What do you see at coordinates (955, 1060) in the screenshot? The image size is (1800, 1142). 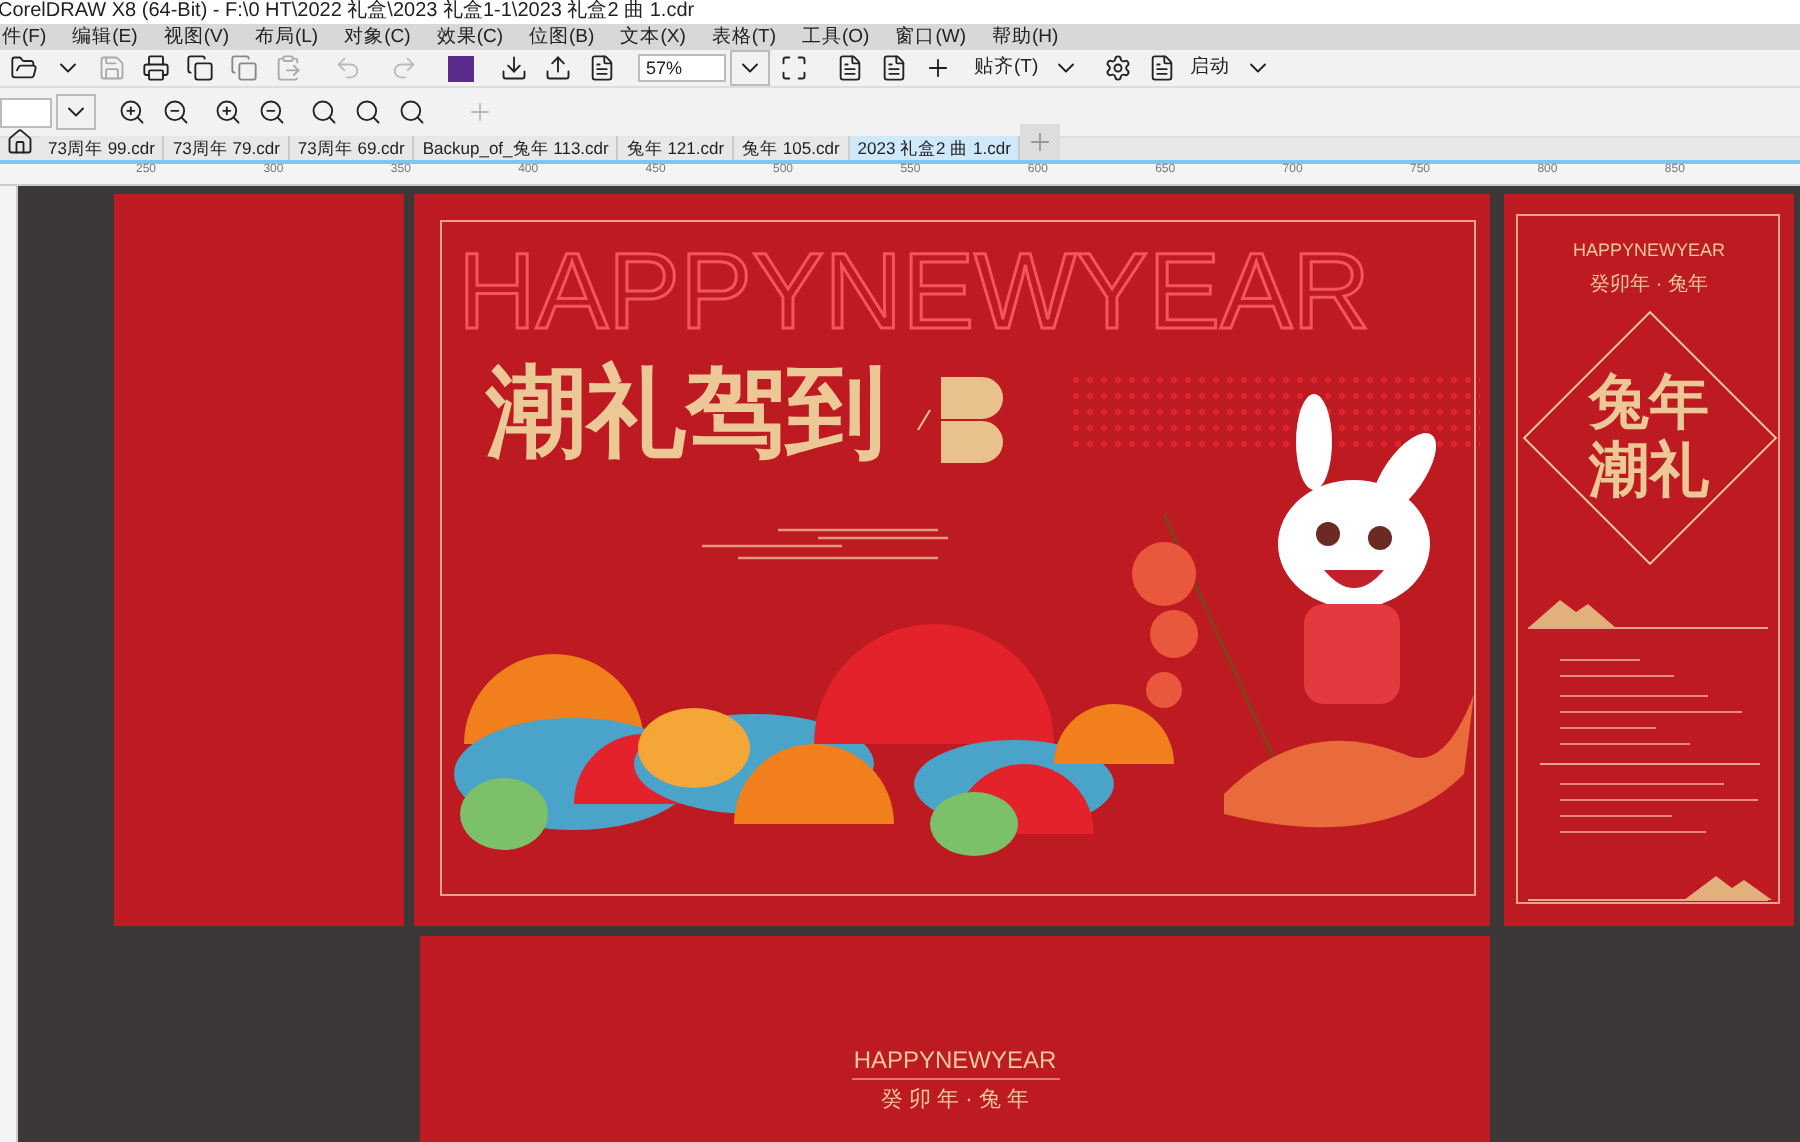 I see `bottom-title: HAPPYNEWYEAR` at bounding box center [955, 1060].